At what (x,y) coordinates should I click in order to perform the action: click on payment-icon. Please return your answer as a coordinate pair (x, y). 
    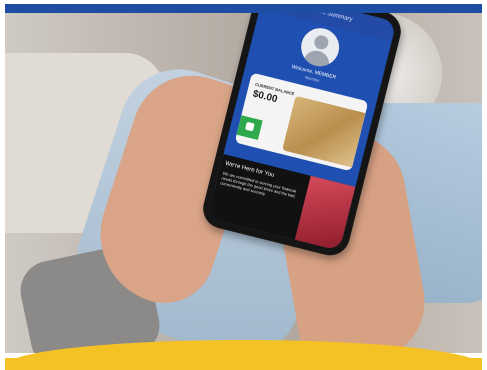
    Looking at the image, I should click on (250, 126).